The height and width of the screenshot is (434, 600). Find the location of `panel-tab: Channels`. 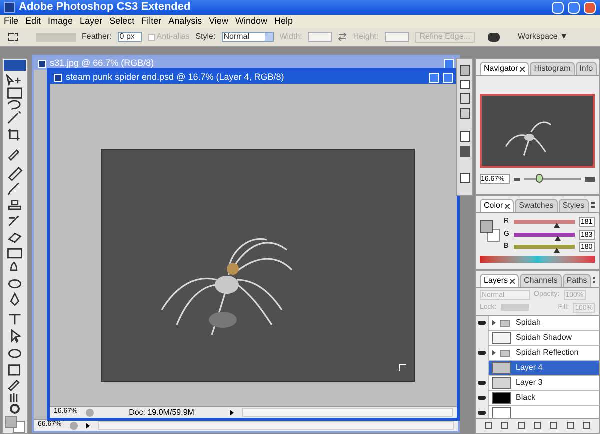

panel-tab: Channels is located at coordinates (541, 280).